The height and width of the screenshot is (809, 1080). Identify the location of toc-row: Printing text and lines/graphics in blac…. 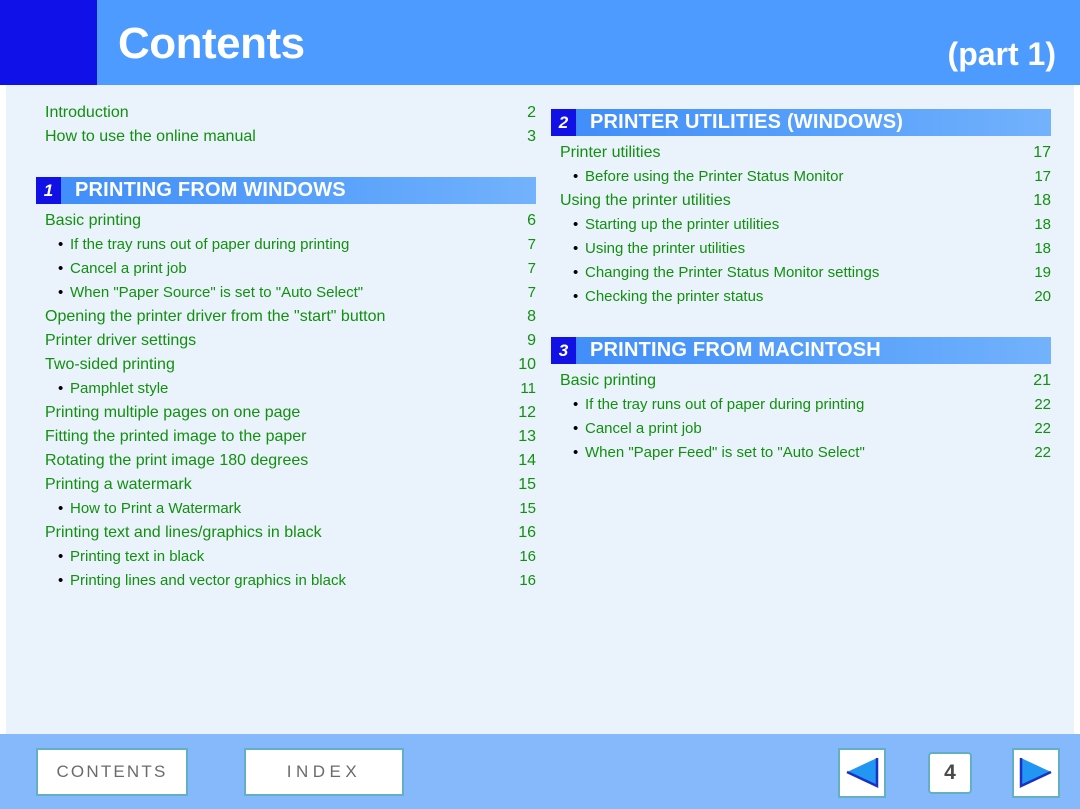
(286, 533).